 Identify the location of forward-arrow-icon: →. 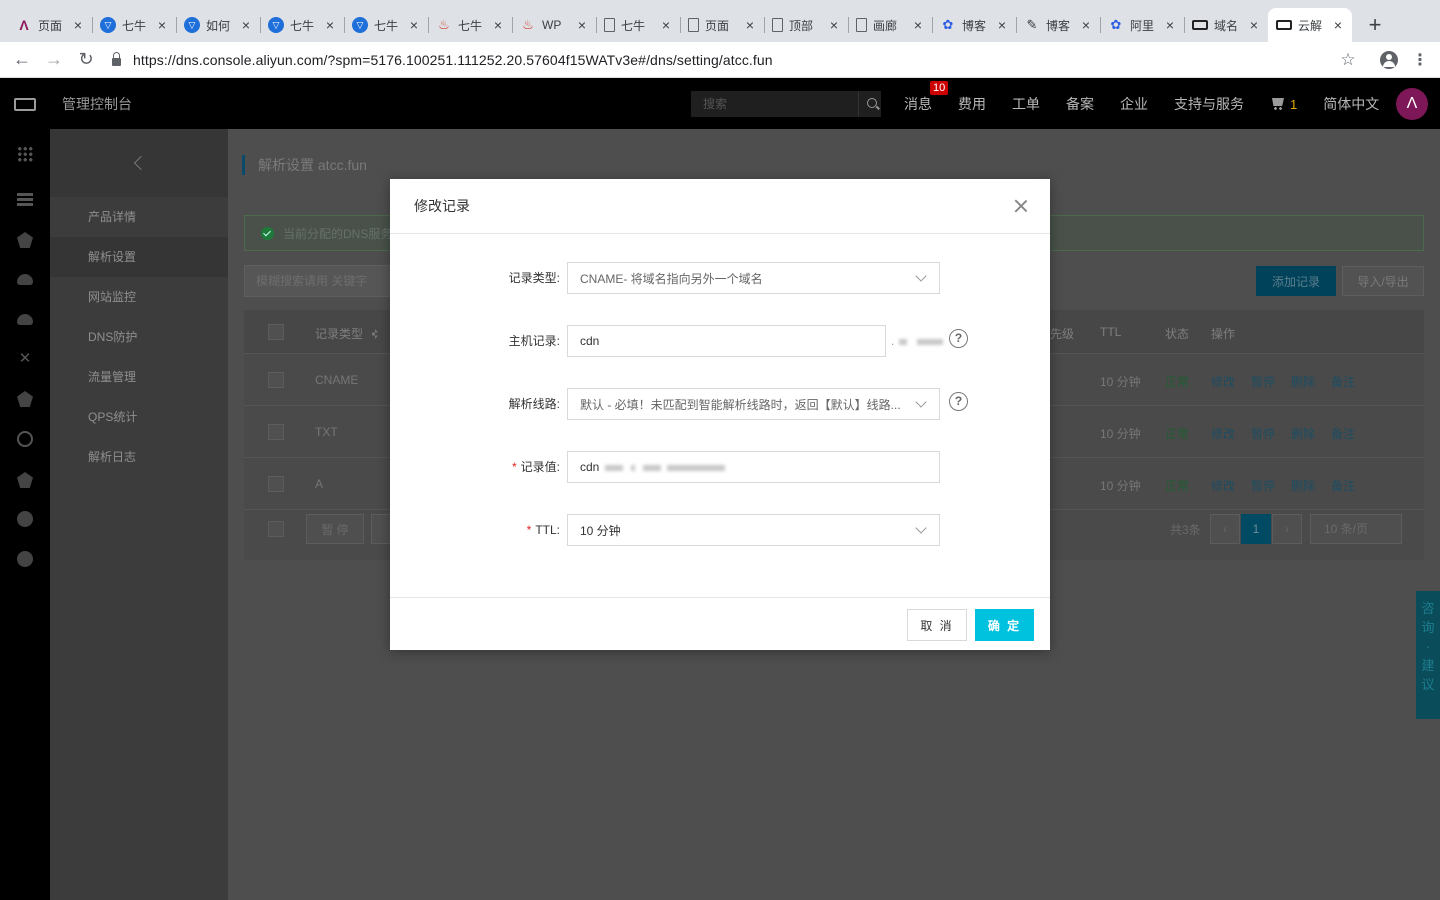
(54, 60).